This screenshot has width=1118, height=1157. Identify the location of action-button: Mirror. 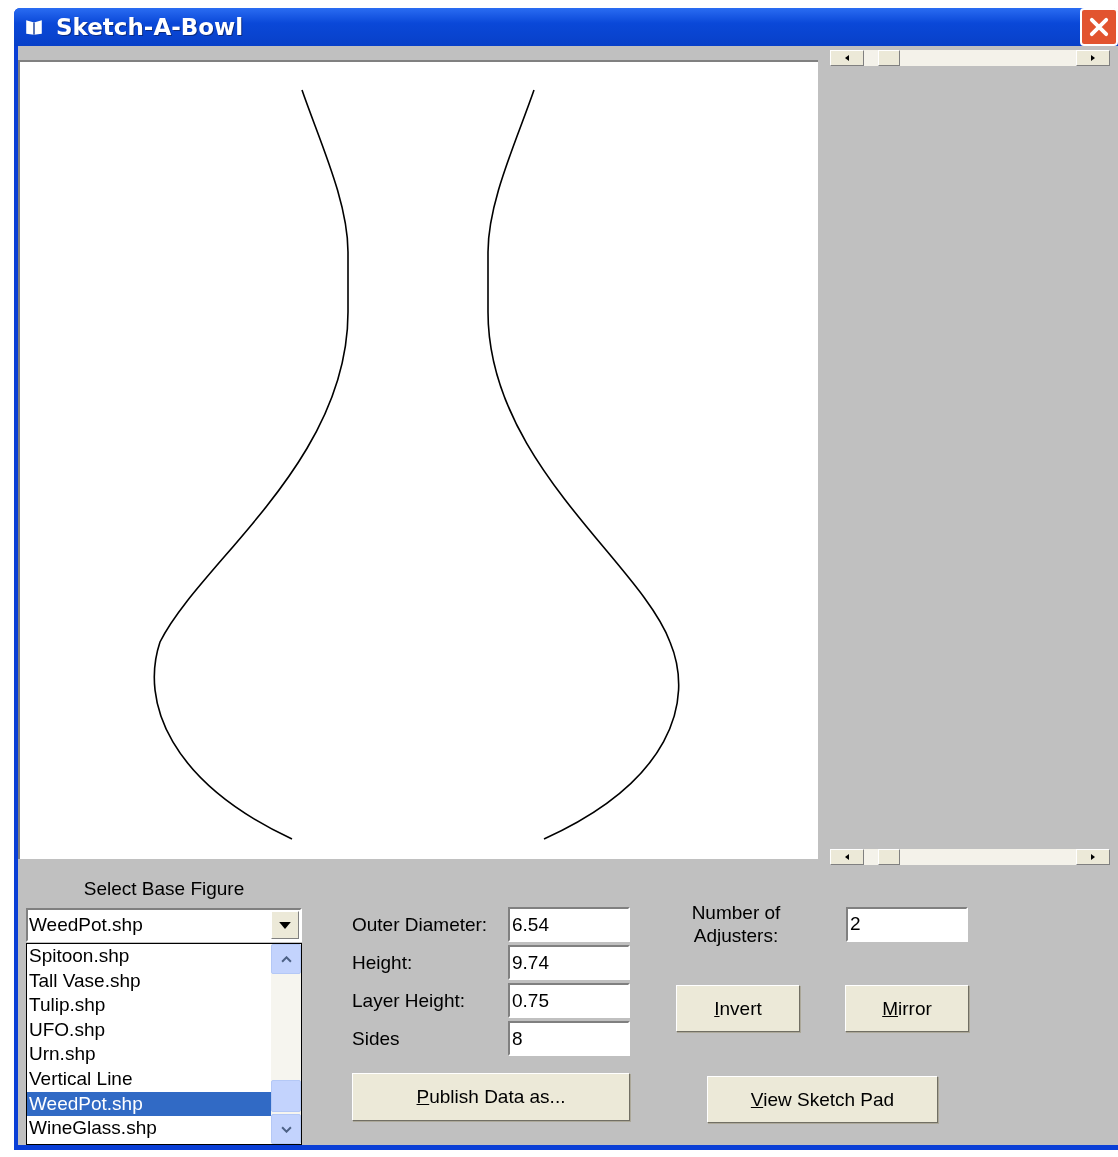
(907, 1008).